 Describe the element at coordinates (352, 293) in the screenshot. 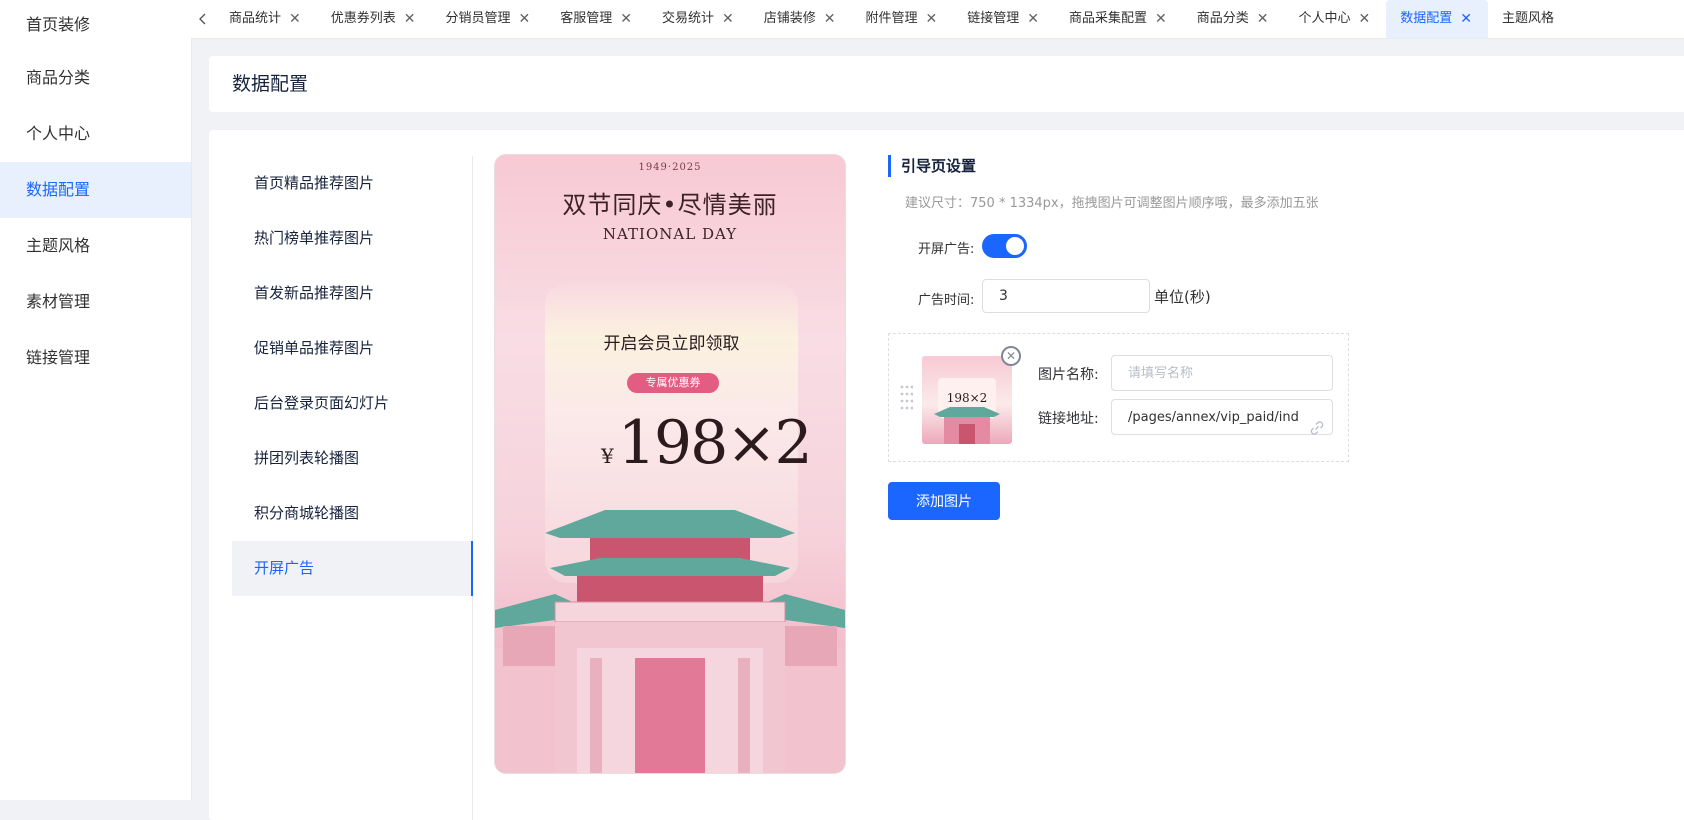

I see `menu-item-new-product-images: 首发新品推荐图片` at that location.